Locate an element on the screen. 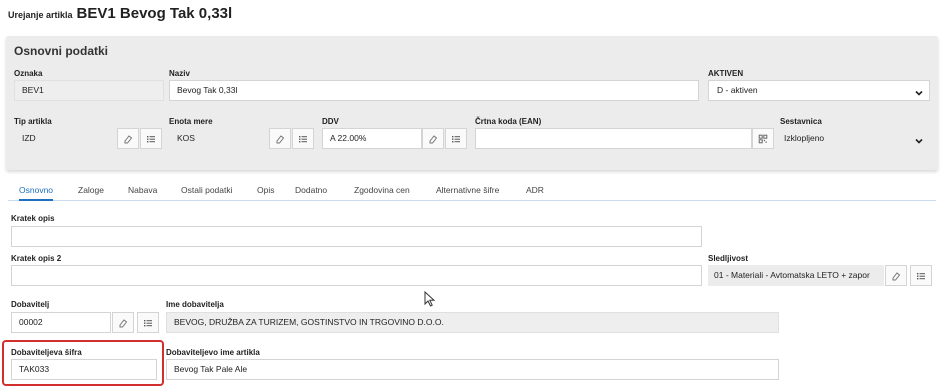 The height and width of the screenshot is (390, 945). sledljivost-label: Sledljivost is located at coordinates (728, 258).